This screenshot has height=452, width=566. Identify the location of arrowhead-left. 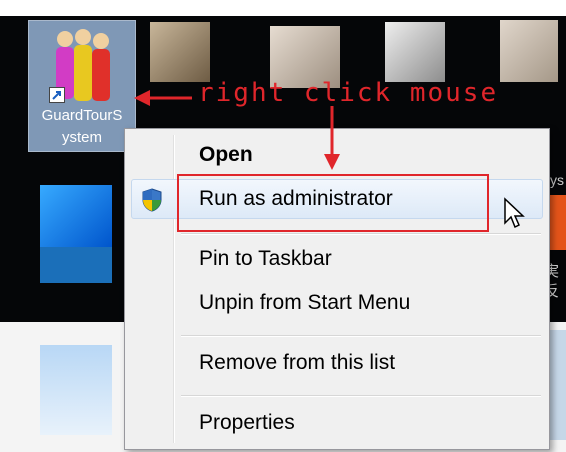
(142, 98).